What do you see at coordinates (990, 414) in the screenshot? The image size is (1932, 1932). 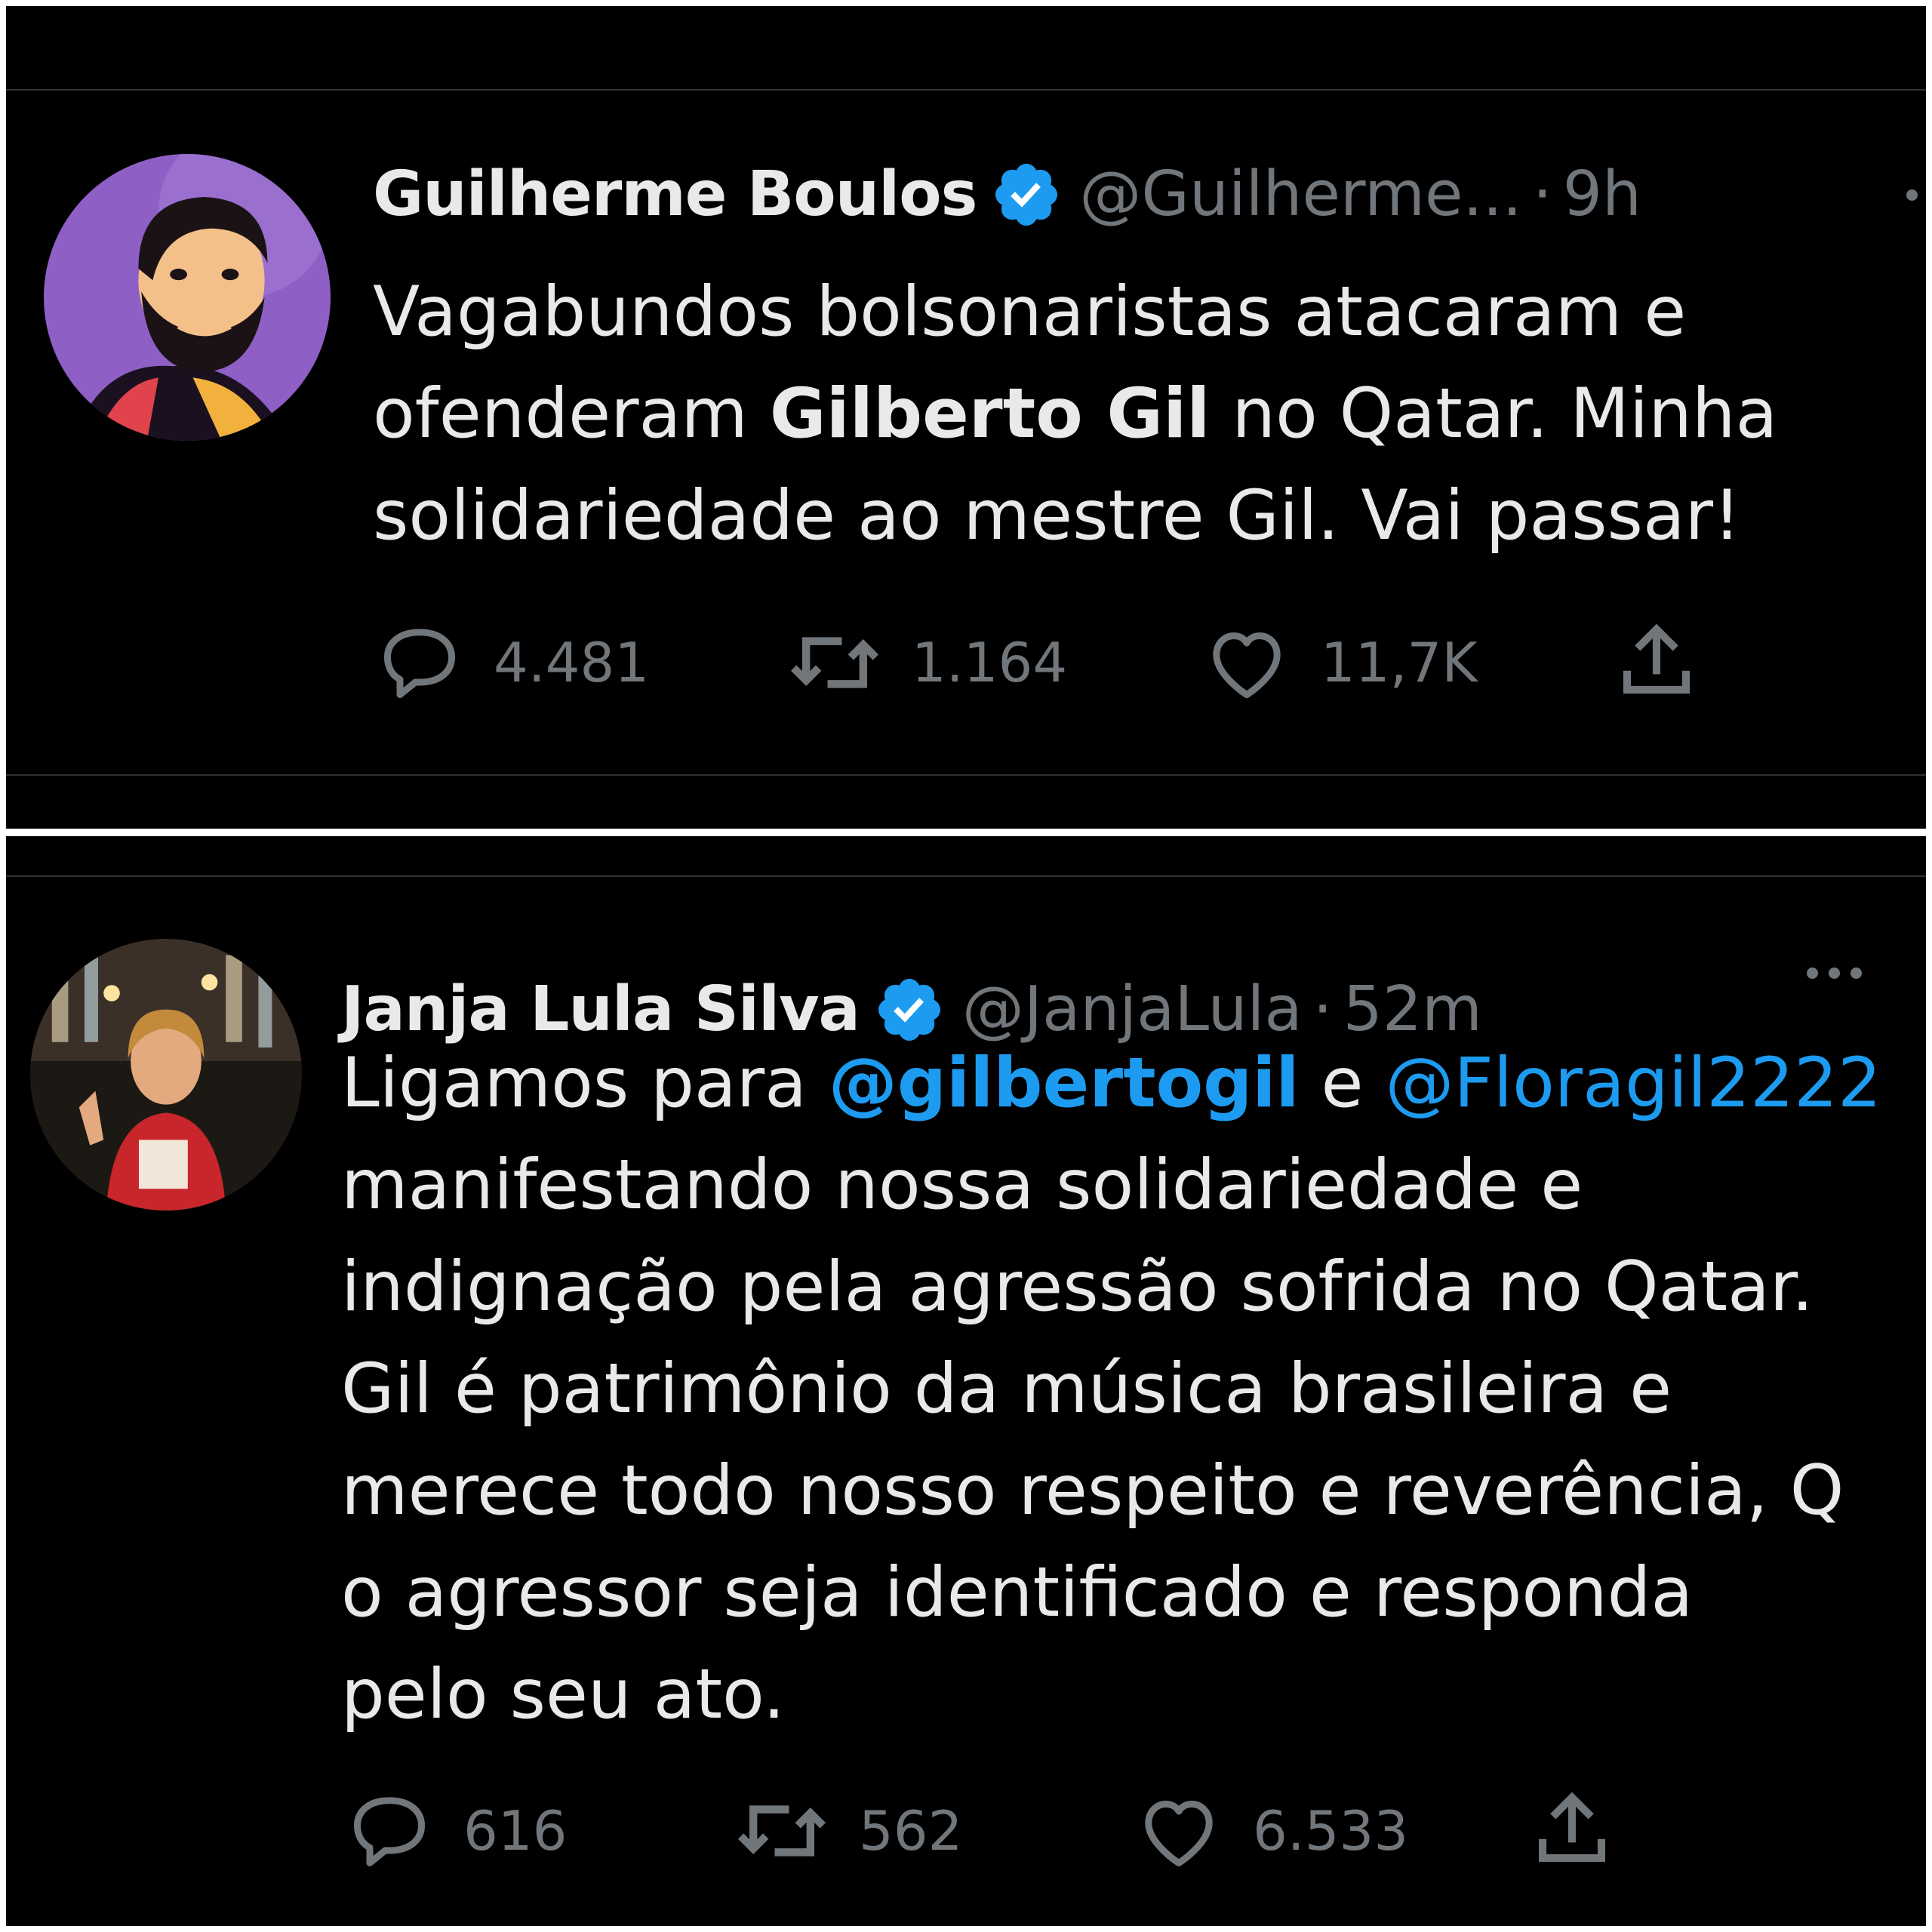 I see `bold-name: Gilberto Gil` at bounding box center [990, 414].